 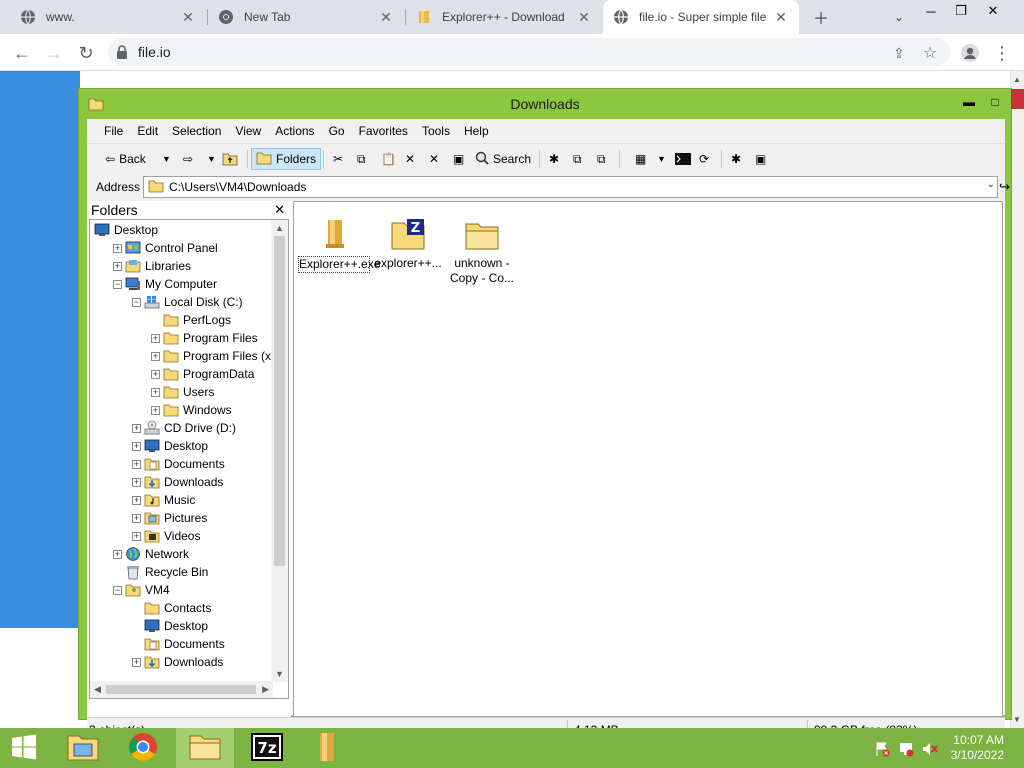 I want to click on tree-item: PerfLogs, so click(x=191, y=320).